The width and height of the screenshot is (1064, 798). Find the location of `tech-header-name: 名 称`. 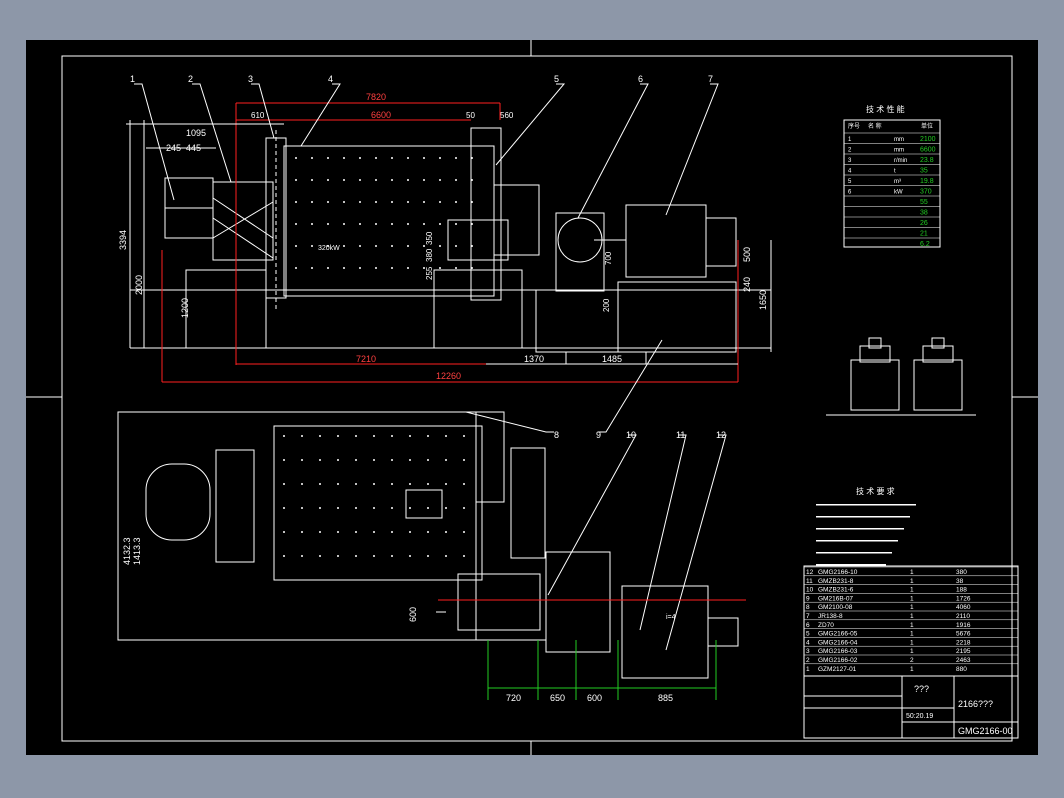

tech-header-name: 名 称 is located at coordinates (875, 126).